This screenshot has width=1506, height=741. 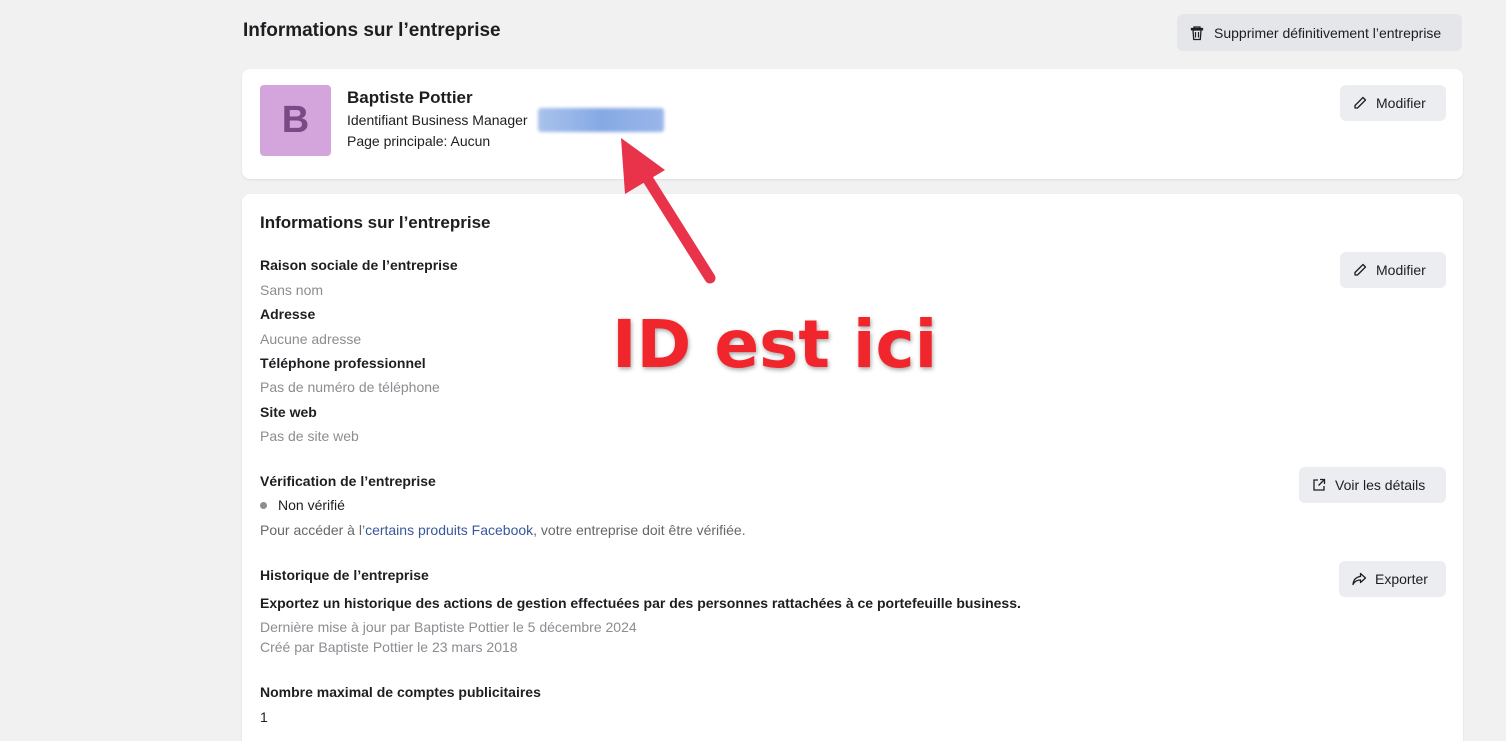 I want to click on business-id-row: Identifiant Business Manager, so click(x=437, y=120).